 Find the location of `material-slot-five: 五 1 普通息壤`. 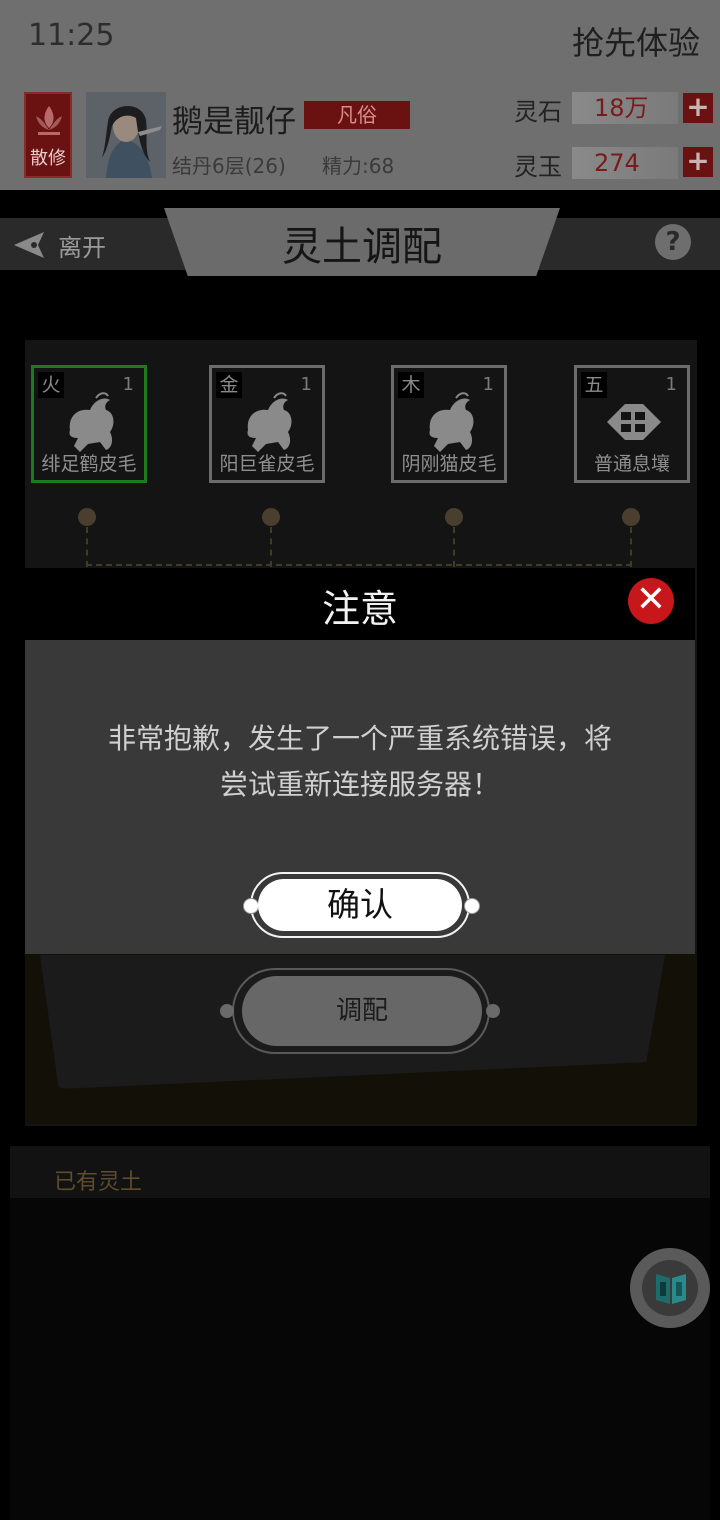

material-slot-five: 五 1 普通息壤 is located at coordinates (632, 424).